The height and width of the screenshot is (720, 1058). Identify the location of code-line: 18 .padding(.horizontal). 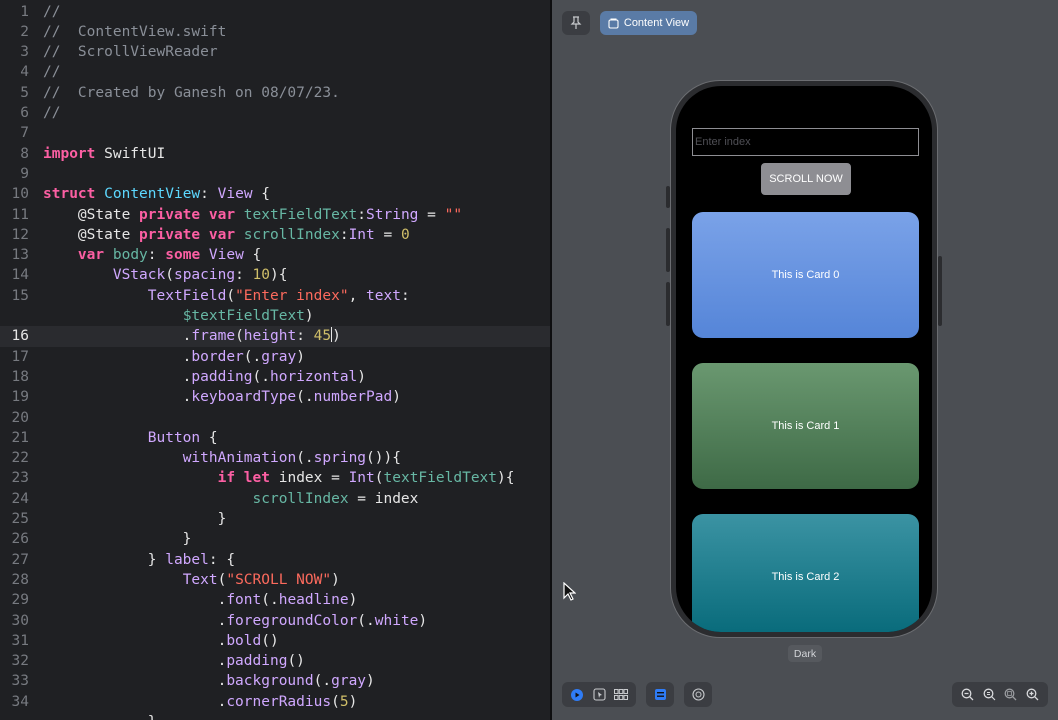
(275, 377).